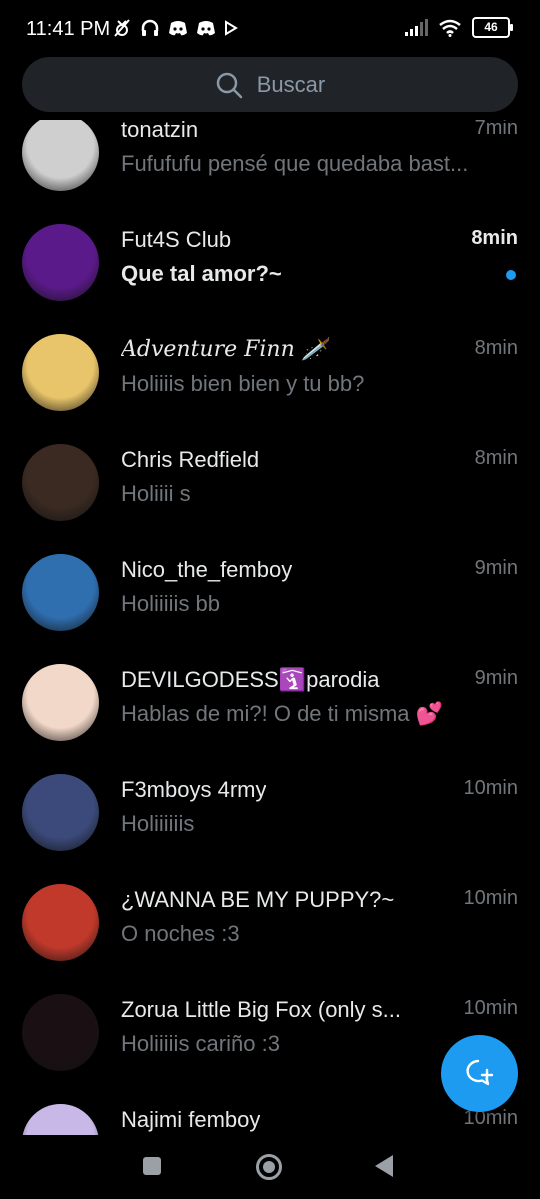  I want to click on battery-icon: 46, so click(492, 27).